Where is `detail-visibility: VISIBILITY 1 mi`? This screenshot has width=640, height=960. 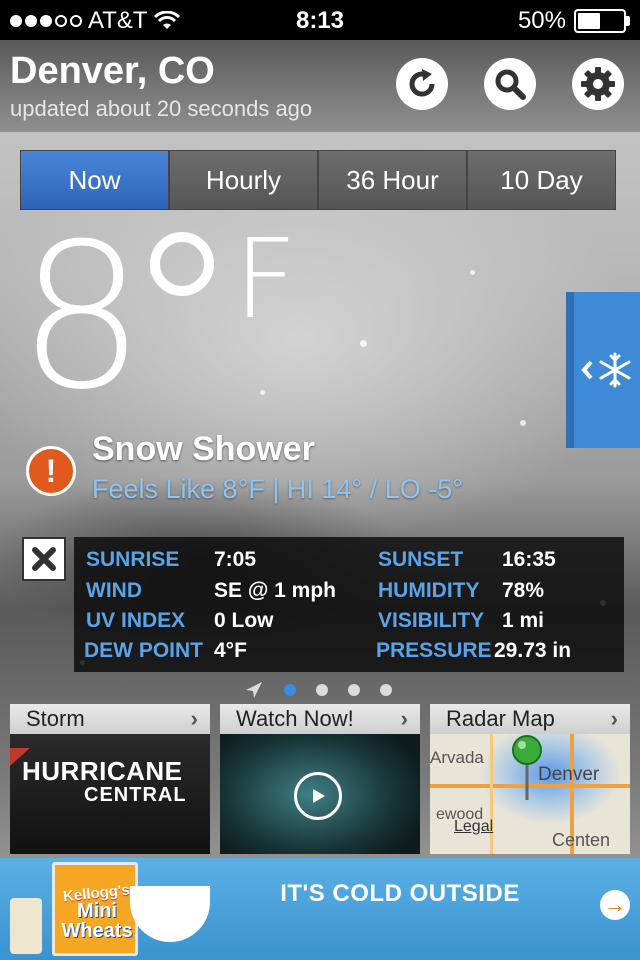 detail-visibility: VISIBILITY 1 mi is located at coordinates (498, 621).